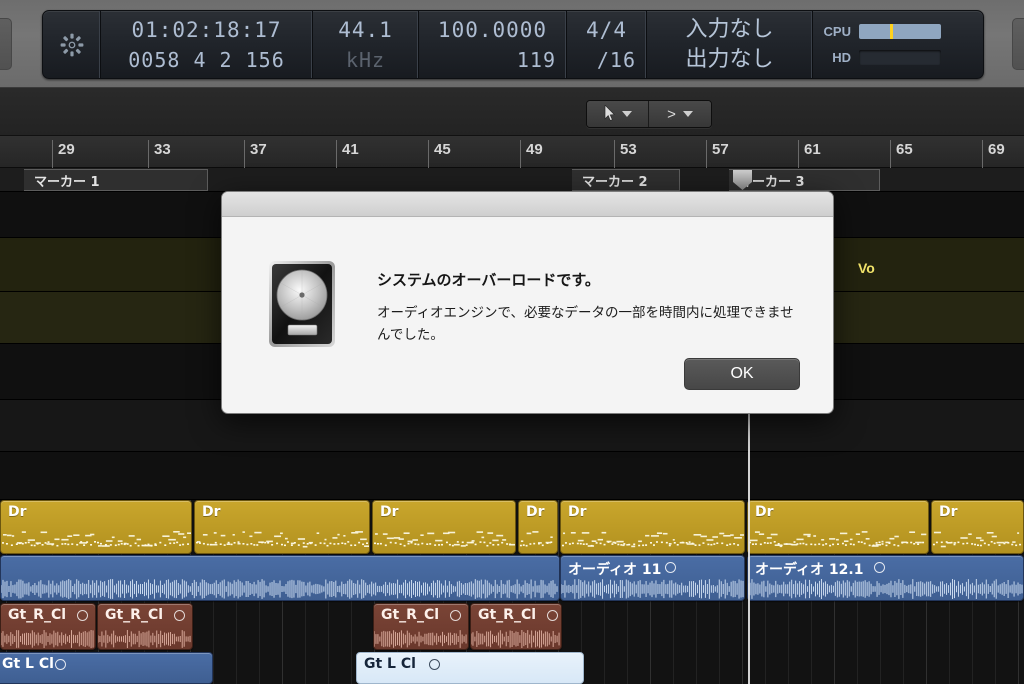 This screenshot has width=1024, height=684. What do you see at coordinates (492, 29) in the screenshot?
I see `tempo-value: 100.0000` at bounding box center [492, 29].